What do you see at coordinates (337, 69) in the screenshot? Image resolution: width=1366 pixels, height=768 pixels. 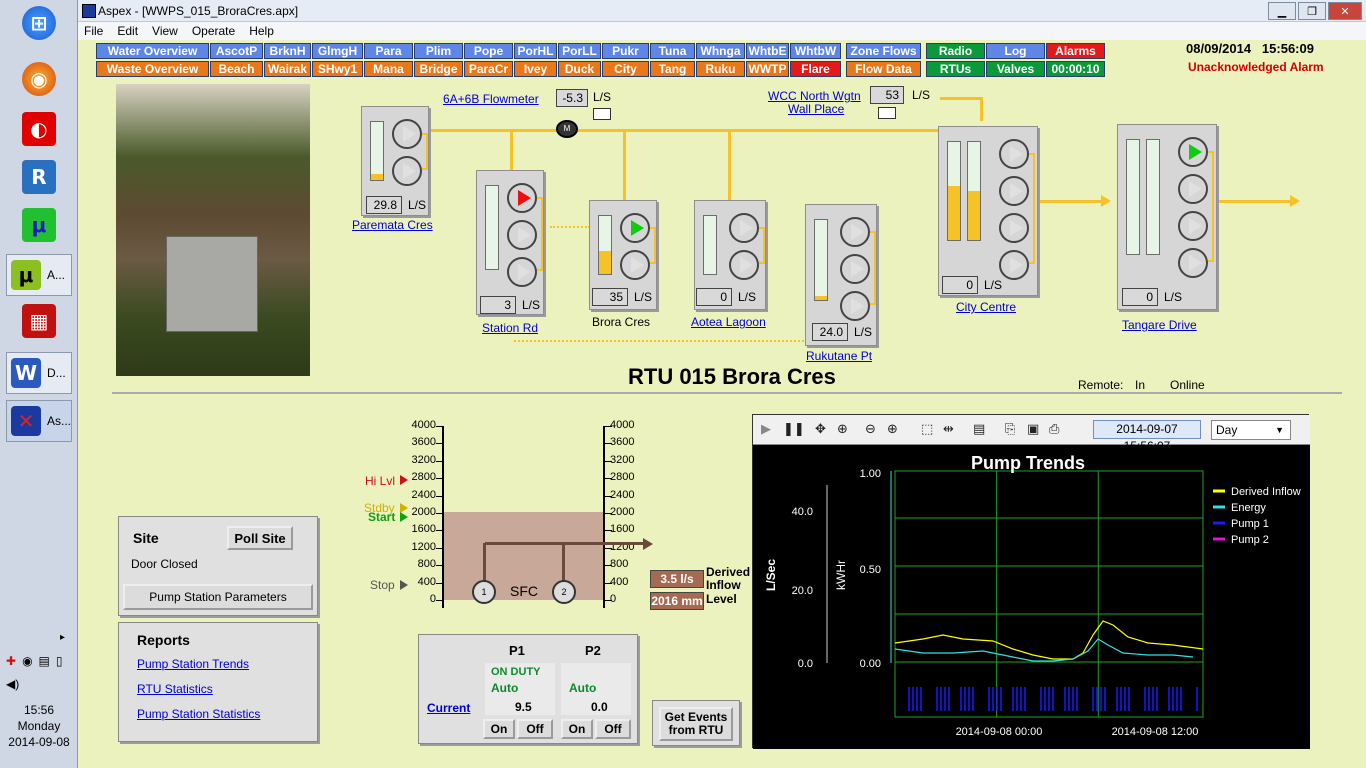 I see `nav-waste-shwy1: SHwy1` at bounding box center [337, 69].